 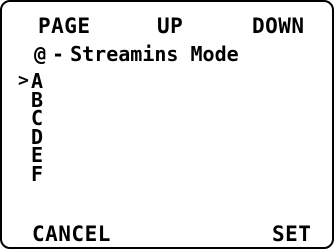 What do you see at coordinates (31, 128) in the screenshot?
I see `option-list: > A B C D E F` at bounding box center [31, 128].